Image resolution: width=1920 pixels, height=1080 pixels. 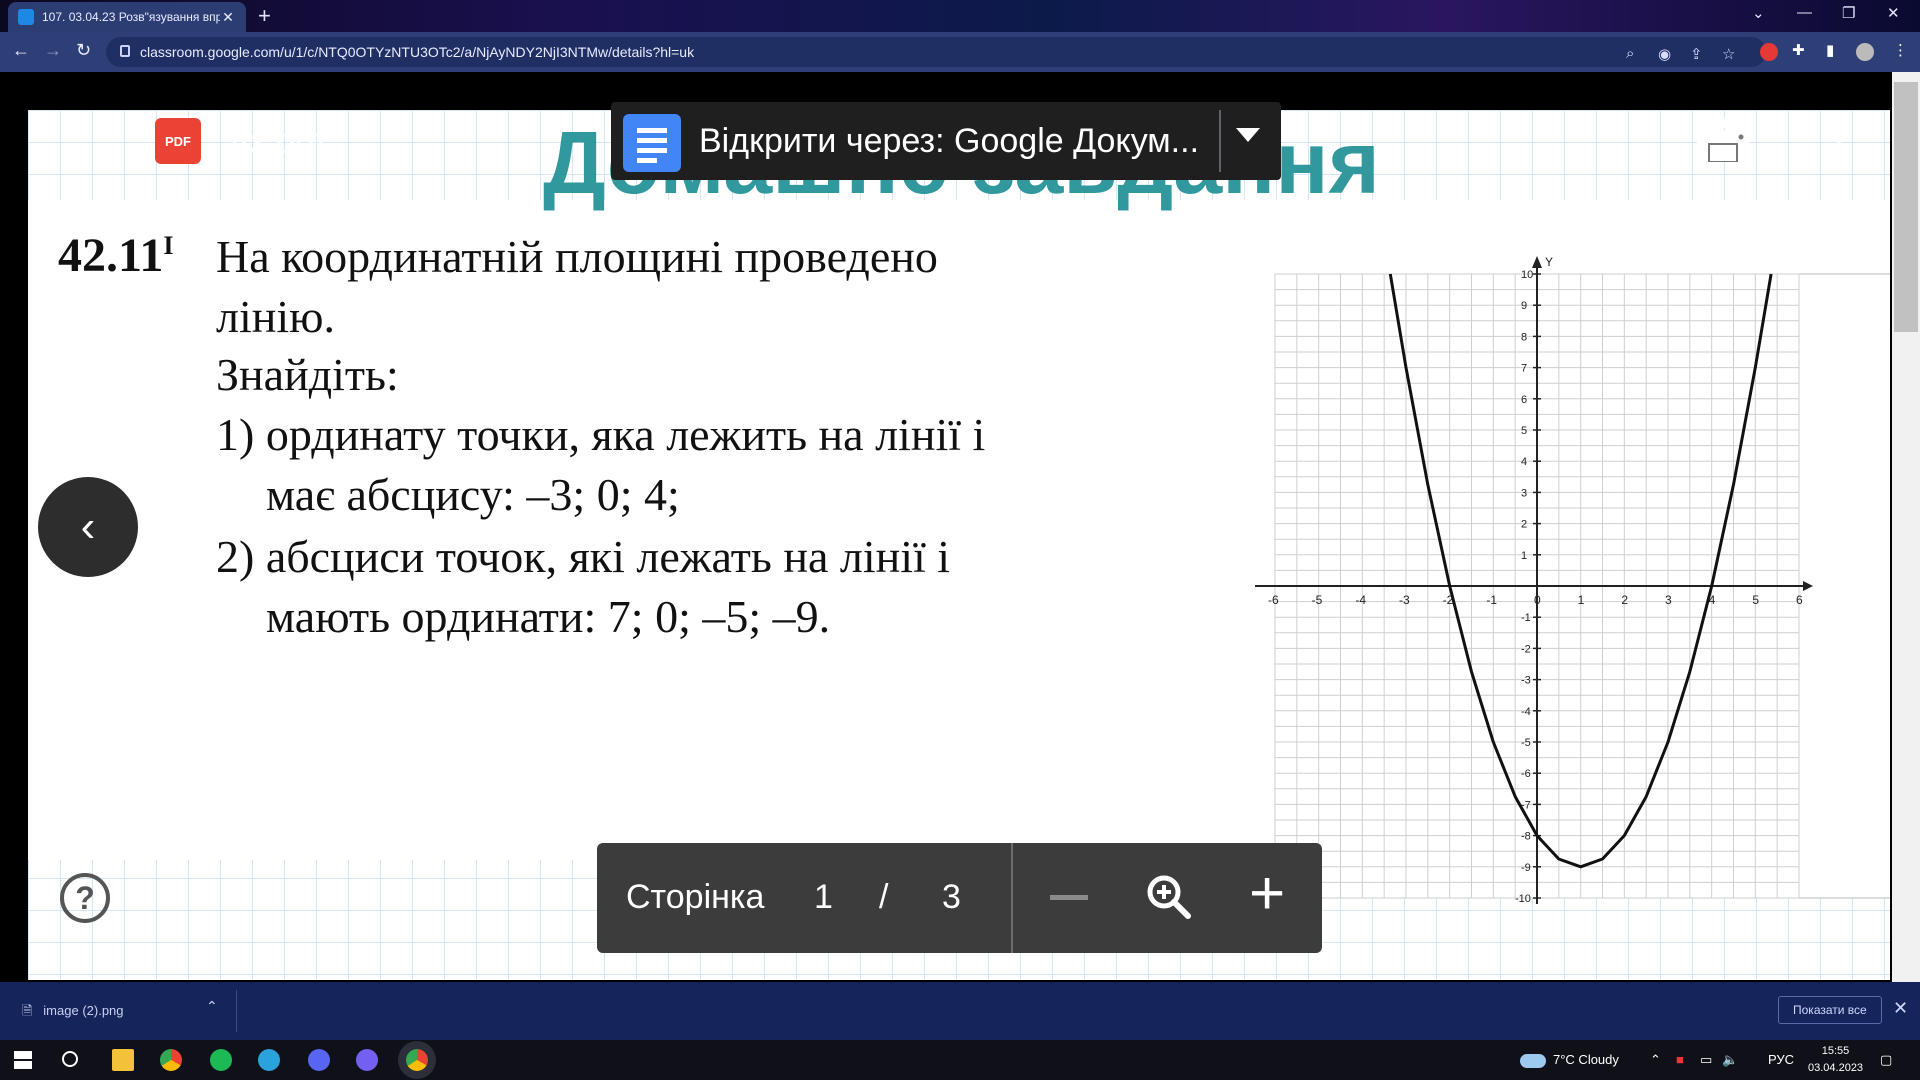 What do you see at coordinates (1537, 262) in the screenshot?
I see `y-axis-arrow` at bounding box center [1537, 262].